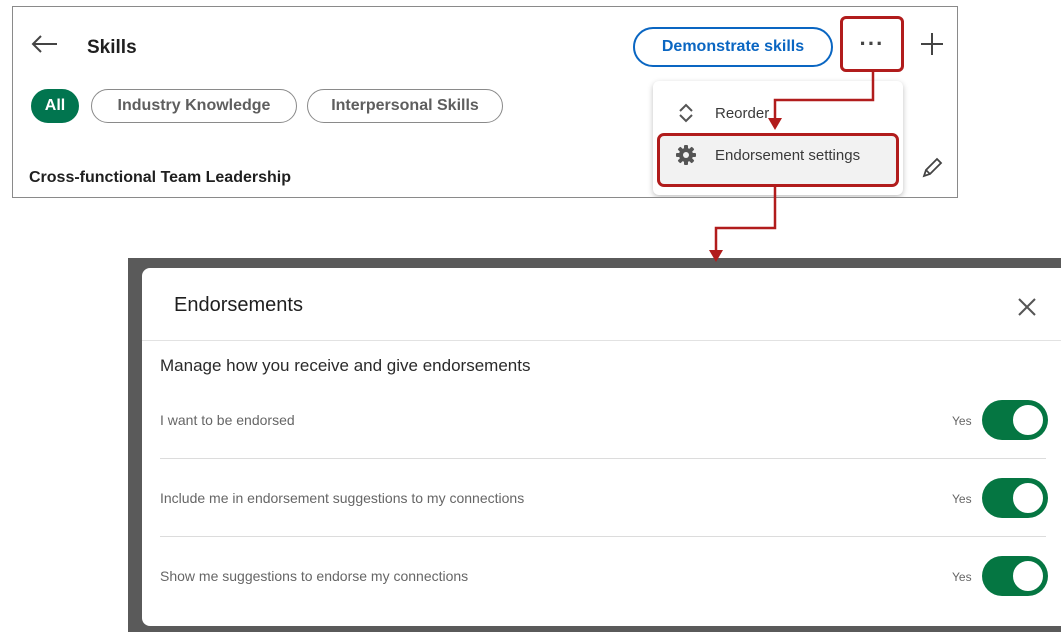  I want to click on filter-chip-interpersonal-skills: Interpersonal Skills, so click(405, 106).